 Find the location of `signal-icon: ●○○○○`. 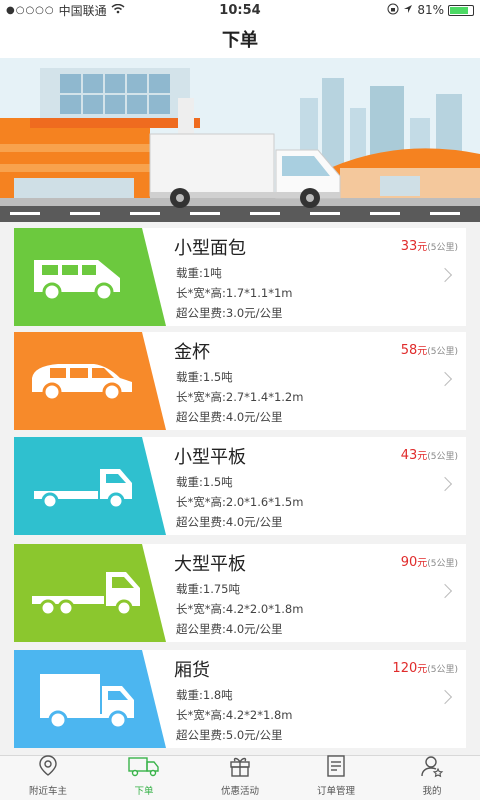

signal-icon: ●○○○○ is located at coordinates (30, 10).